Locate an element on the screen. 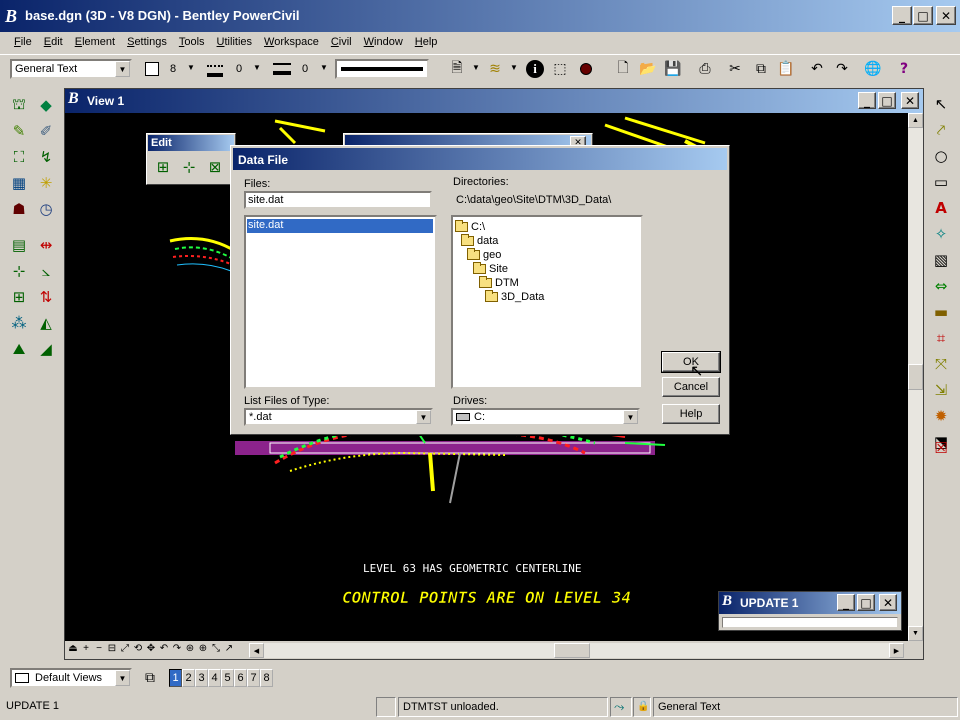 This screenshot has height=720, width=960. view-next-icon: ↷ is located at coordinates (177, 650).